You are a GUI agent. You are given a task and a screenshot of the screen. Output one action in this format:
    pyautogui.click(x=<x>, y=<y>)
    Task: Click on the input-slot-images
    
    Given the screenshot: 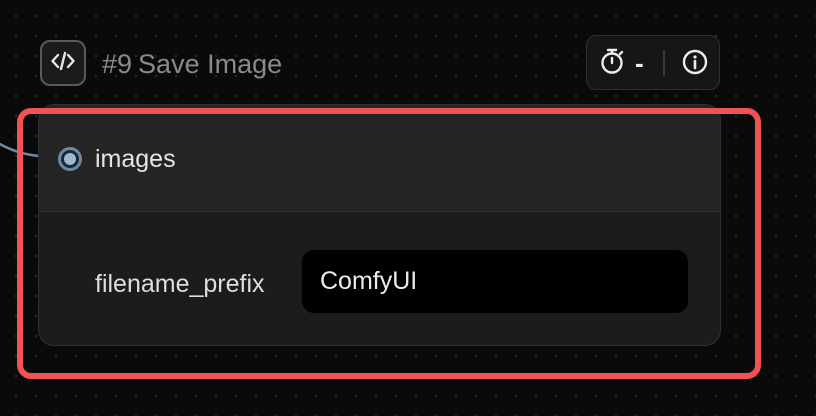 What is the action you would take?
    pyautogui.click(x=70, y=159)
    